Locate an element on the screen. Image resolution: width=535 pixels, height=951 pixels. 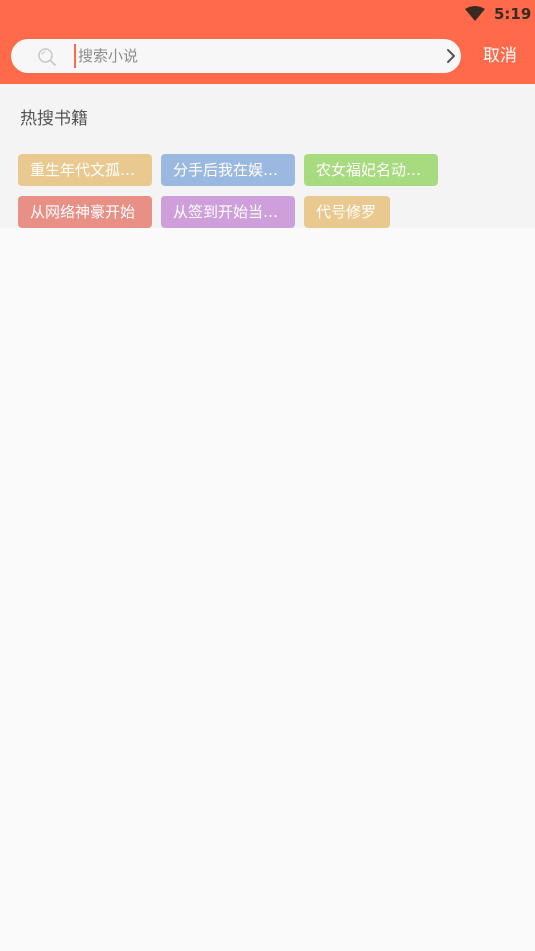
search-input is located at coordinates (246, 56).